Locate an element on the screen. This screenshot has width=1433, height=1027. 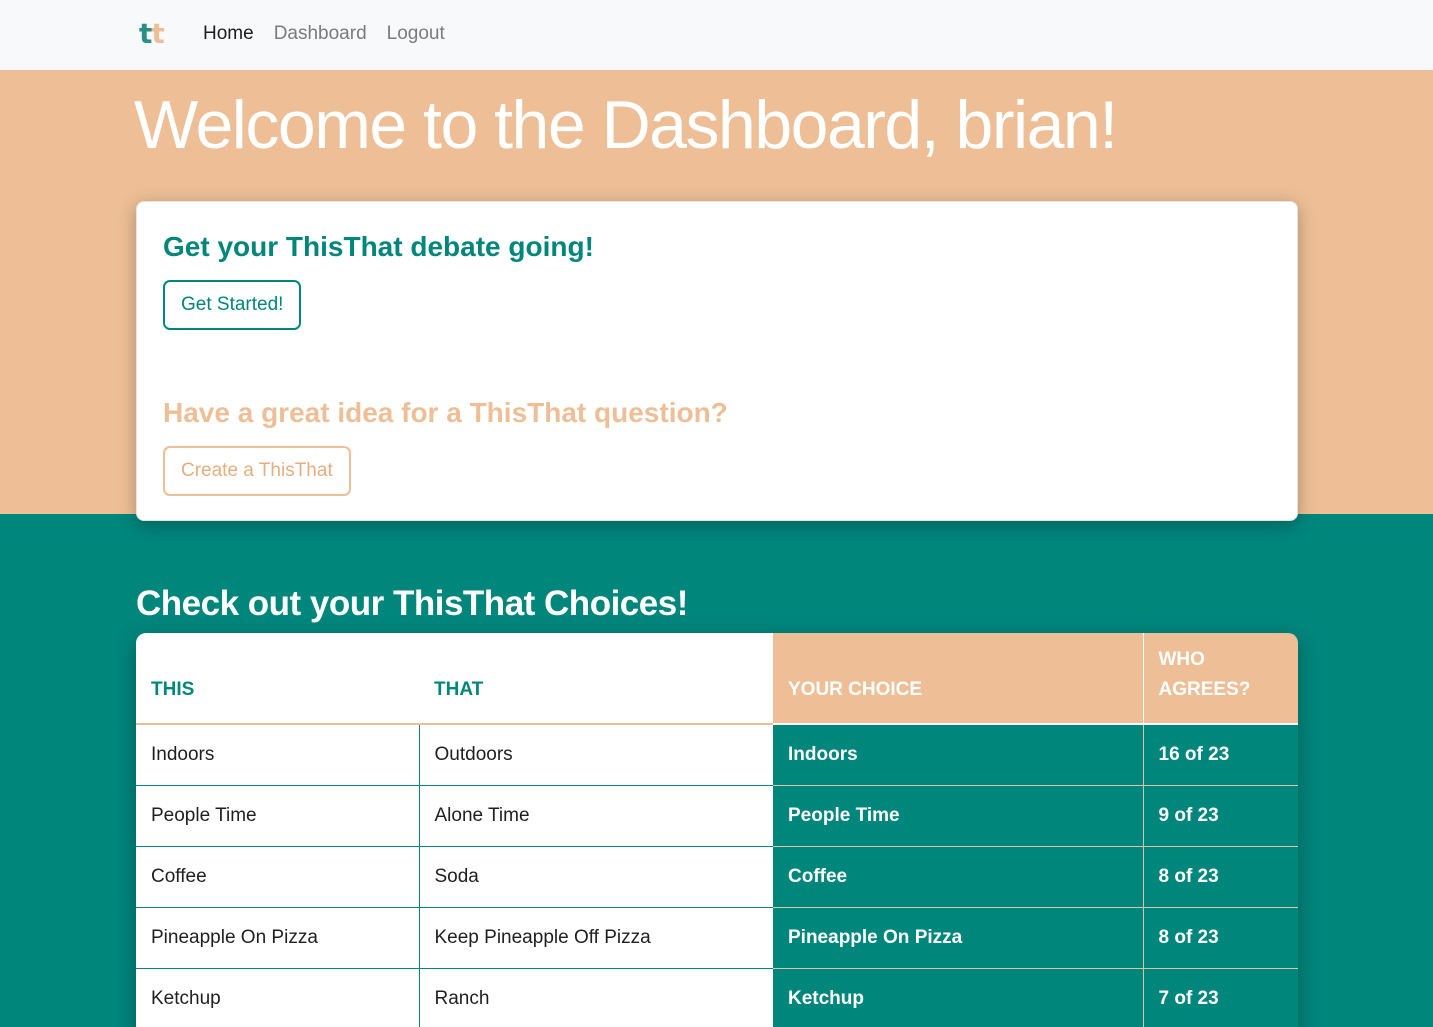
table-header-row: THIS THAT YOUR CHOICE WHO AGREES? is located at coordinates (717, 679).